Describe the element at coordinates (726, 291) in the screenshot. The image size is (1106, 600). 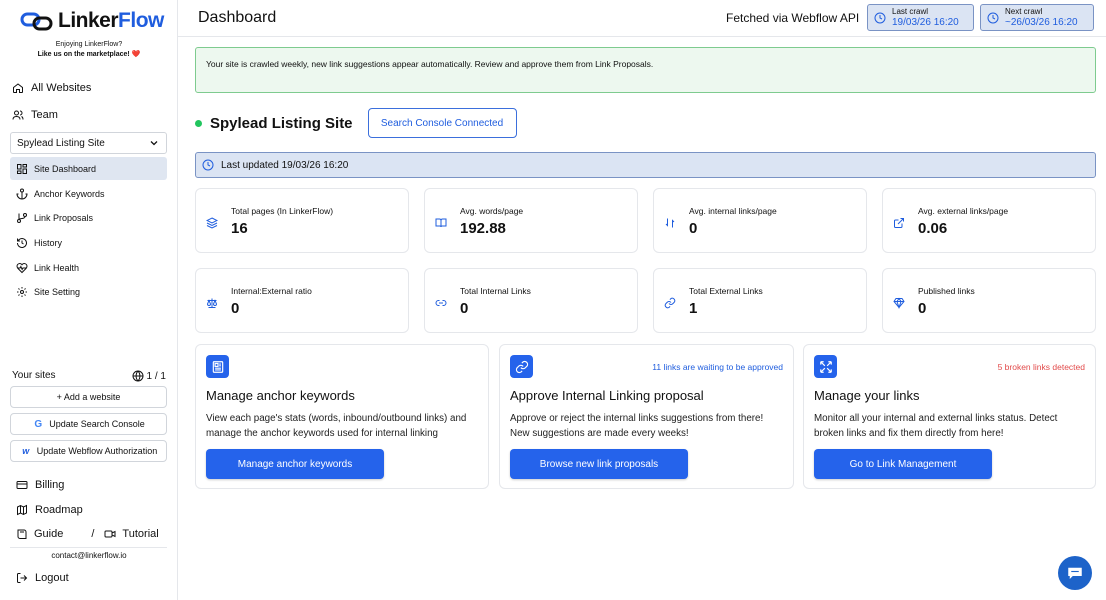
I see `stat-label: Total External Links` at that location.